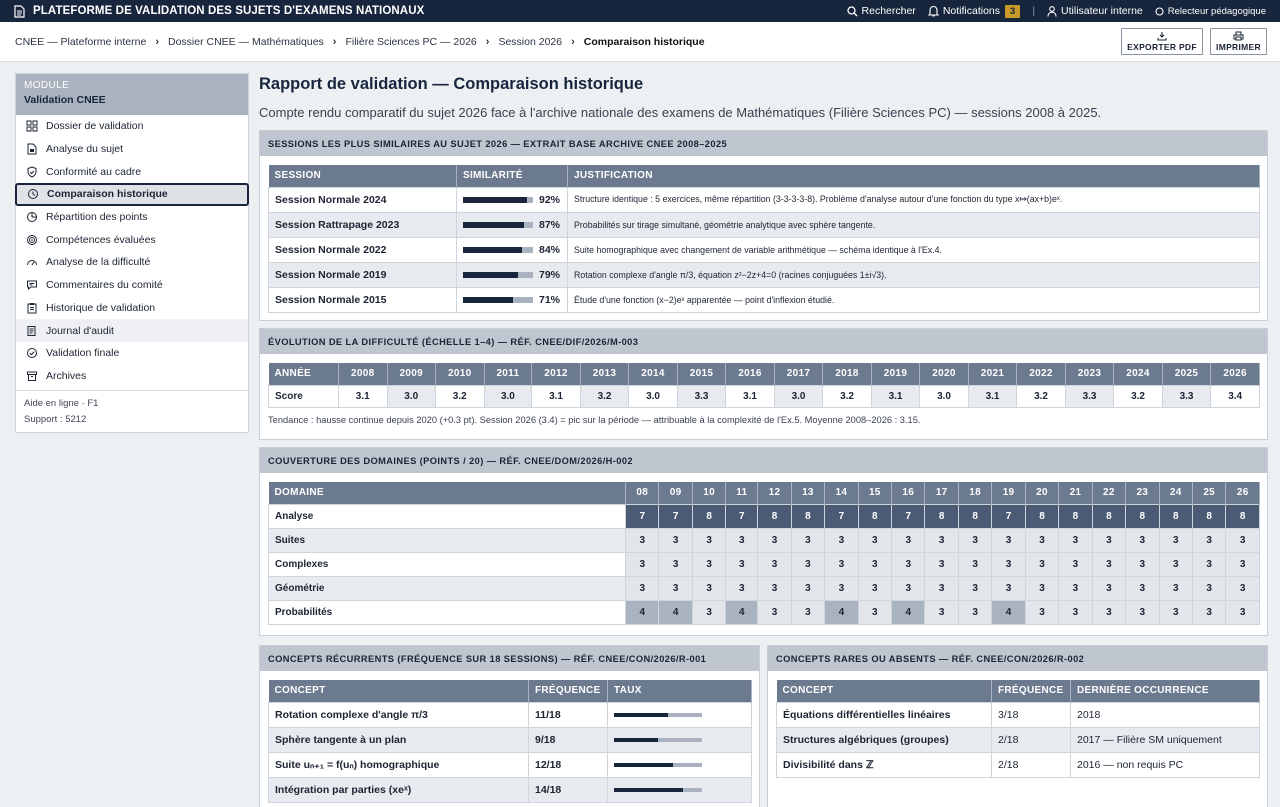 This screenshot has height=807, width=1280. Describe the element at coordinates (556, 374) in the screenshot. I see `year-header: 2012` at that location.